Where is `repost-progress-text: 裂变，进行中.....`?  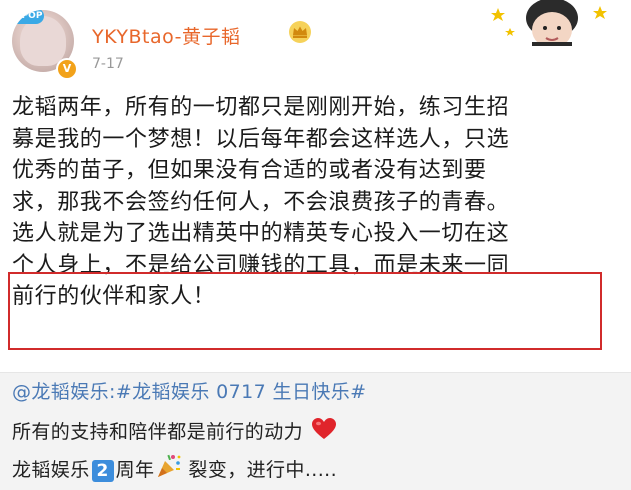
repost-progress-text: 裂变，进行中..... is located at coordinates (263, 470).